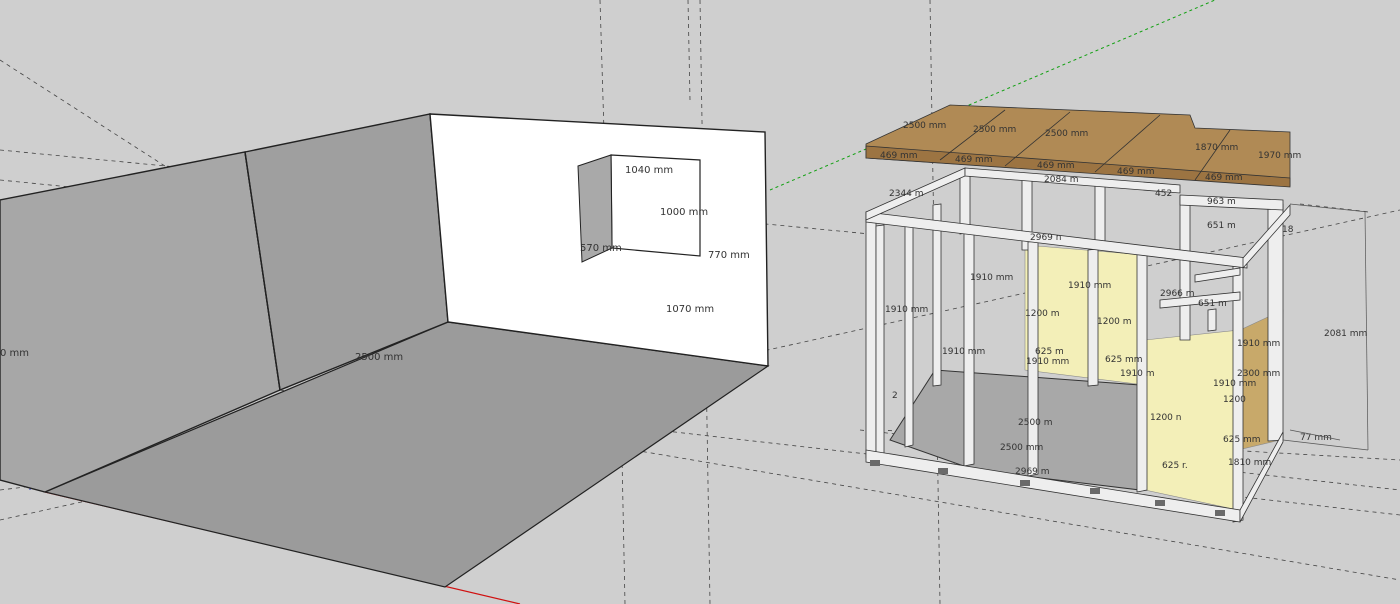 Image resolution: width=1400 pixels, height=604 pixels. What do you see at coordinates (1258, 374) in the screenshot?
I see `svg-text: 2300 mm` at bounding box center [1258, 374].